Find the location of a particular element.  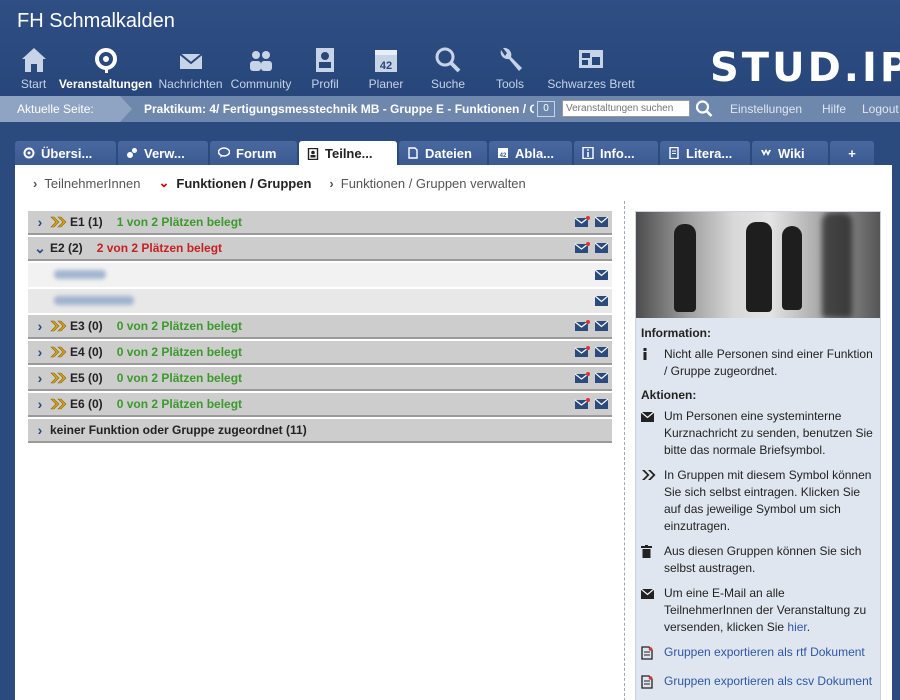

column-divider is located at coordinates (624, 450).